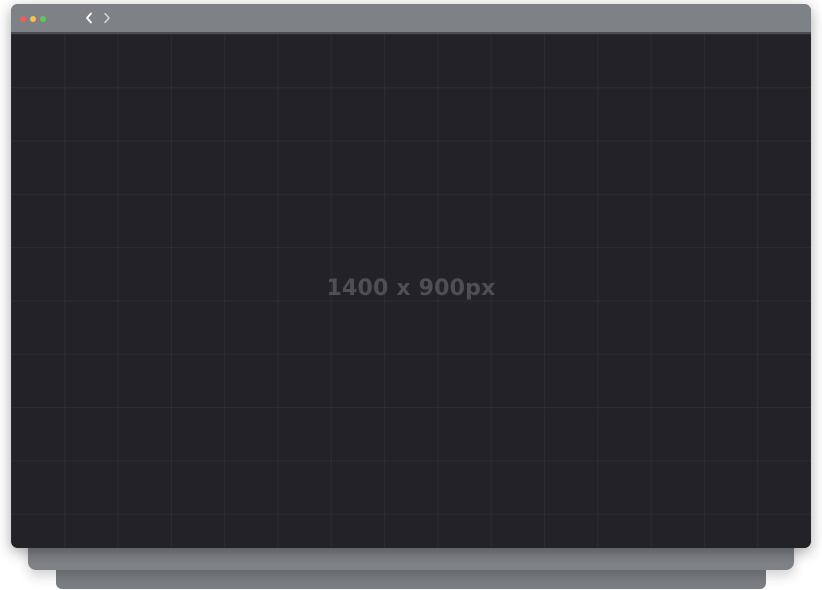  Describe the element at coordinates (33, 19) in the screenshot. I see `minimize-window-button` at that location.